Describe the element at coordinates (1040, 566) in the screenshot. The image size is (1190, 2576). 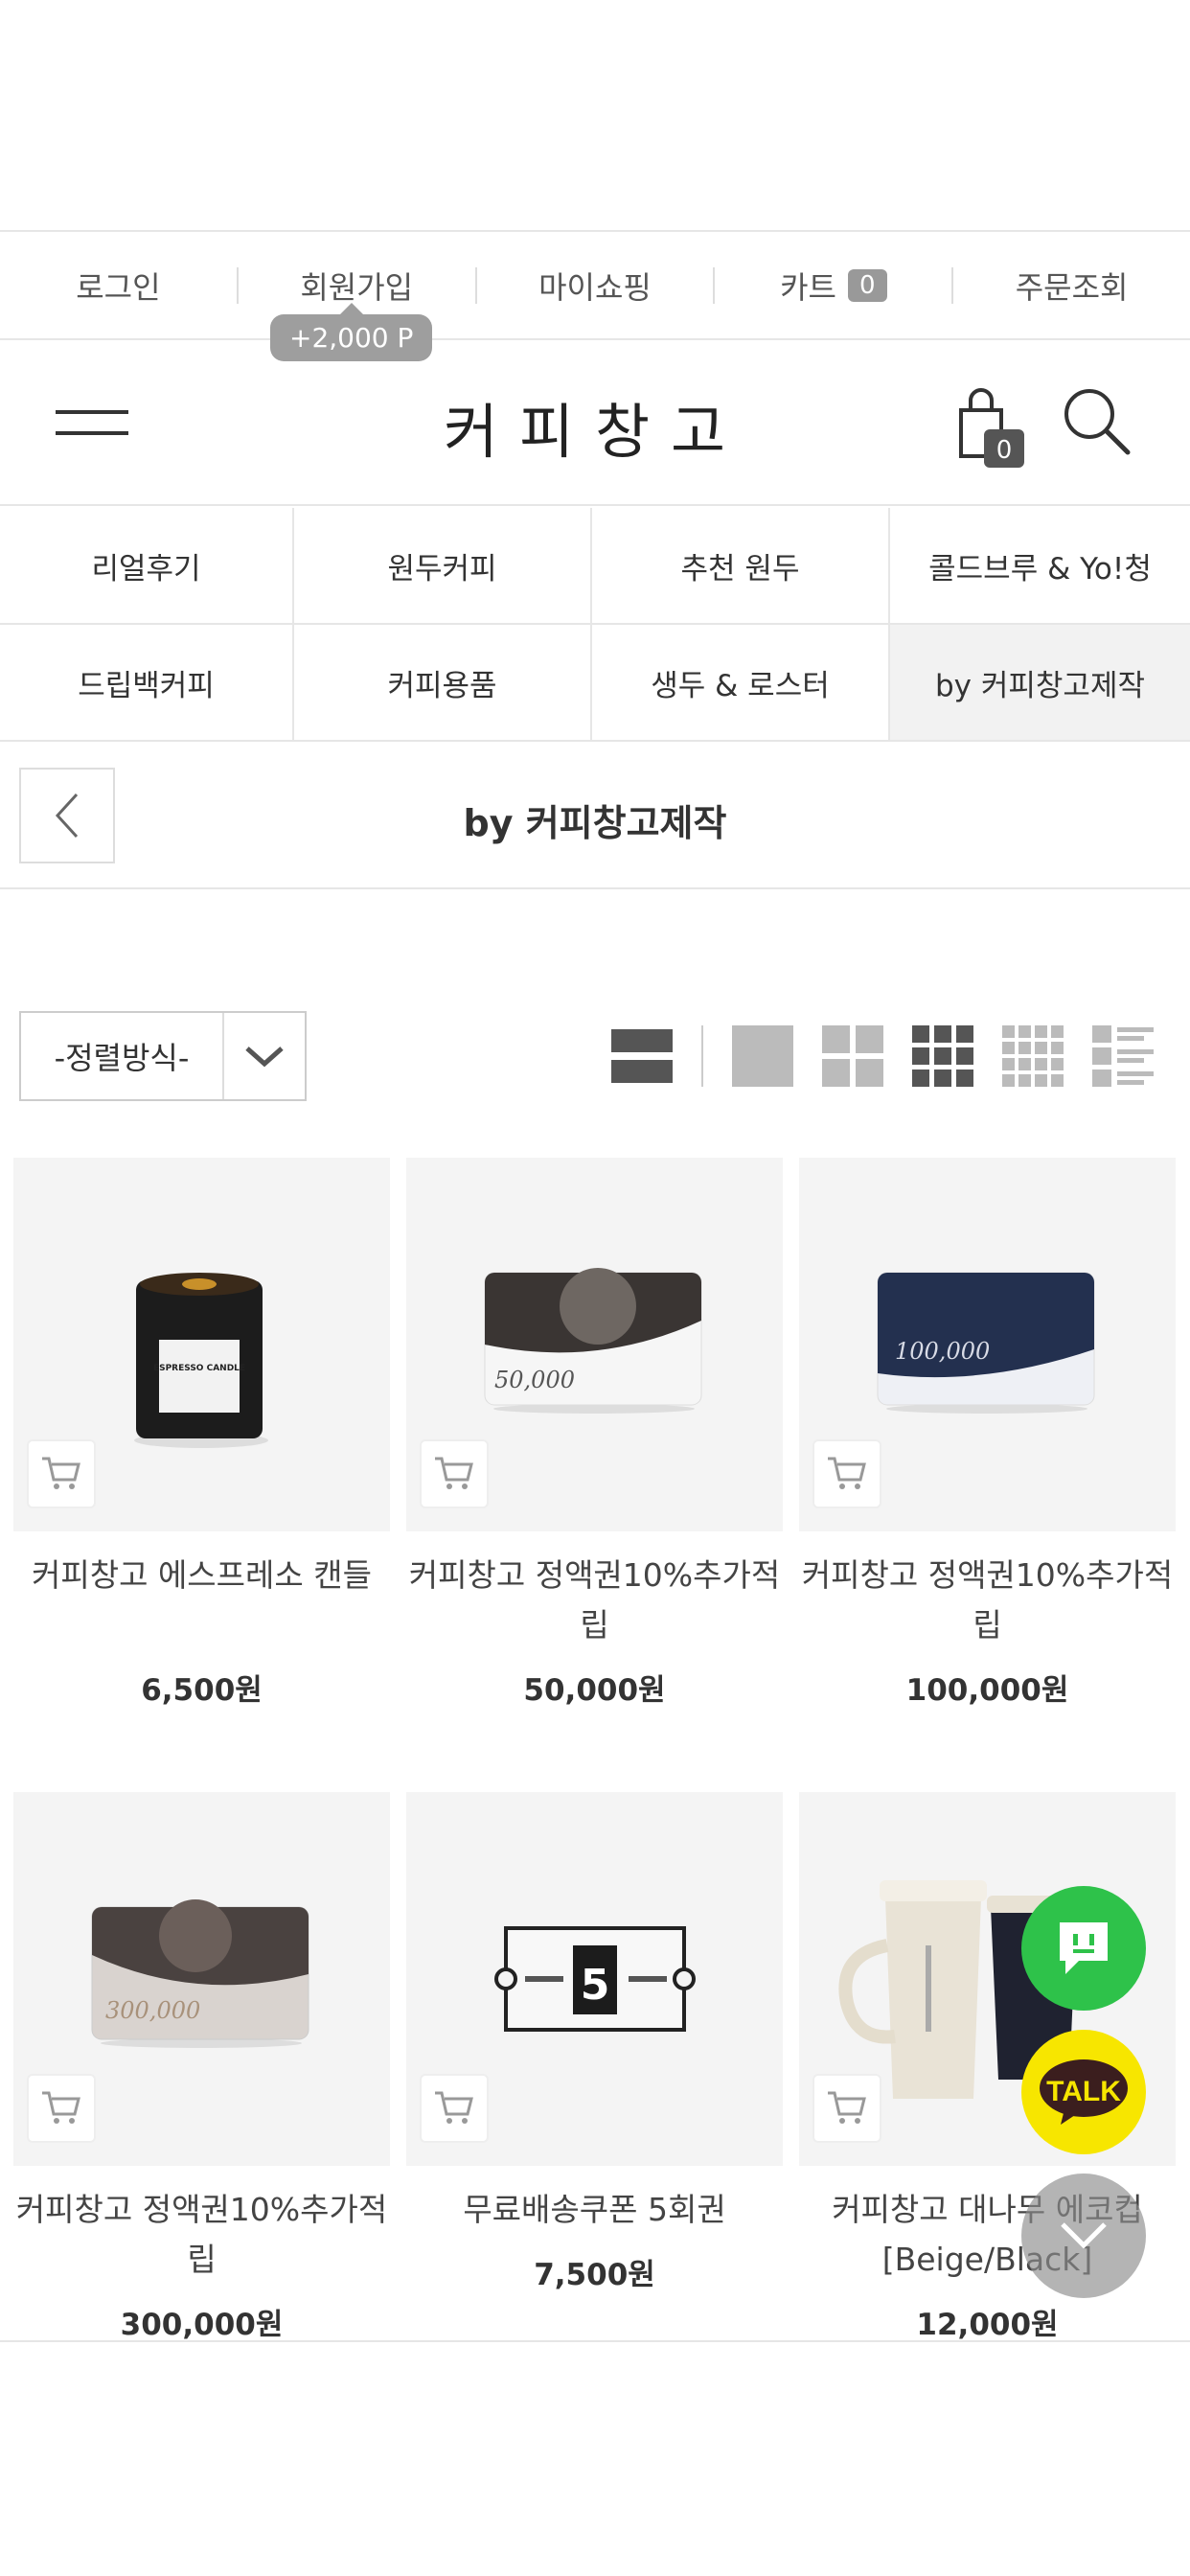
I see `category-cold-brew: 콜드브루 & Yo!청` at that location.